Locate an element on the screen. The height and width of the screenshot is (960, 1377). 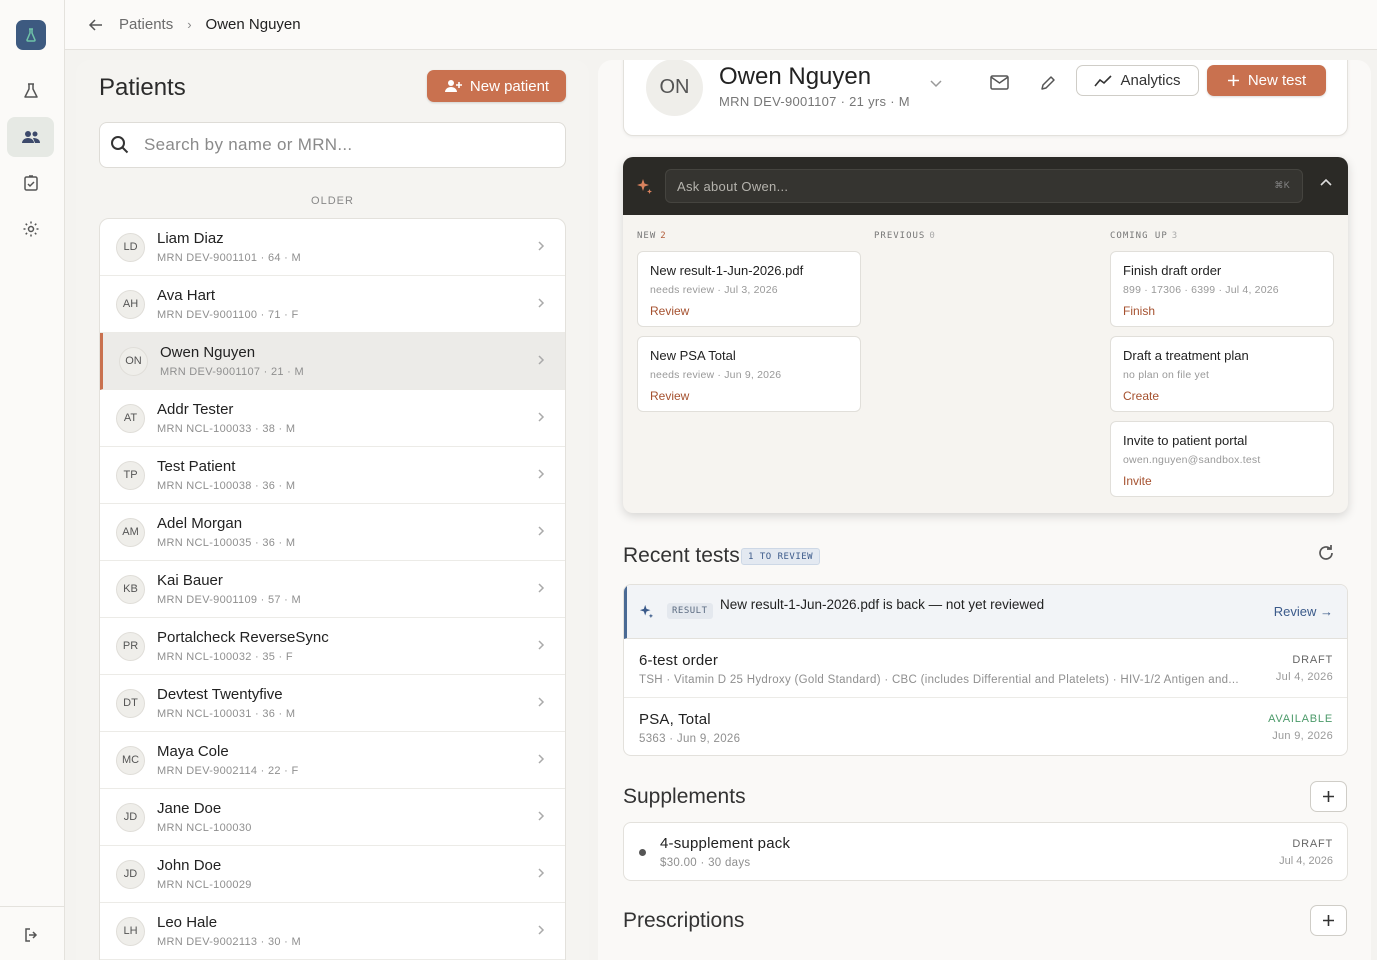
patient-avatar: AM is located at coordinates (130, 532).